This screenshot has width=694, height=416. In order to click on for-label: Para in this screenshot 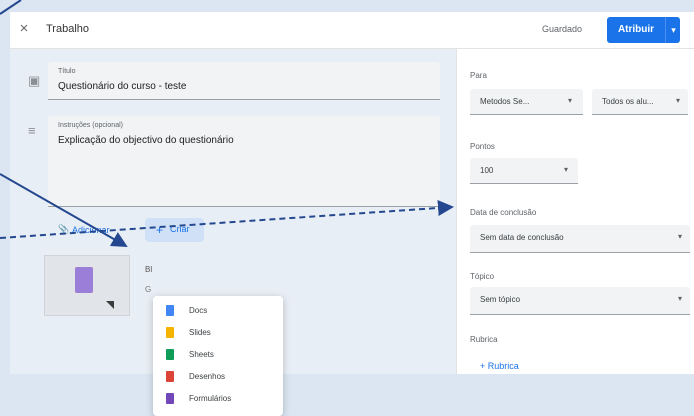, I will do `click(478, 75)`.